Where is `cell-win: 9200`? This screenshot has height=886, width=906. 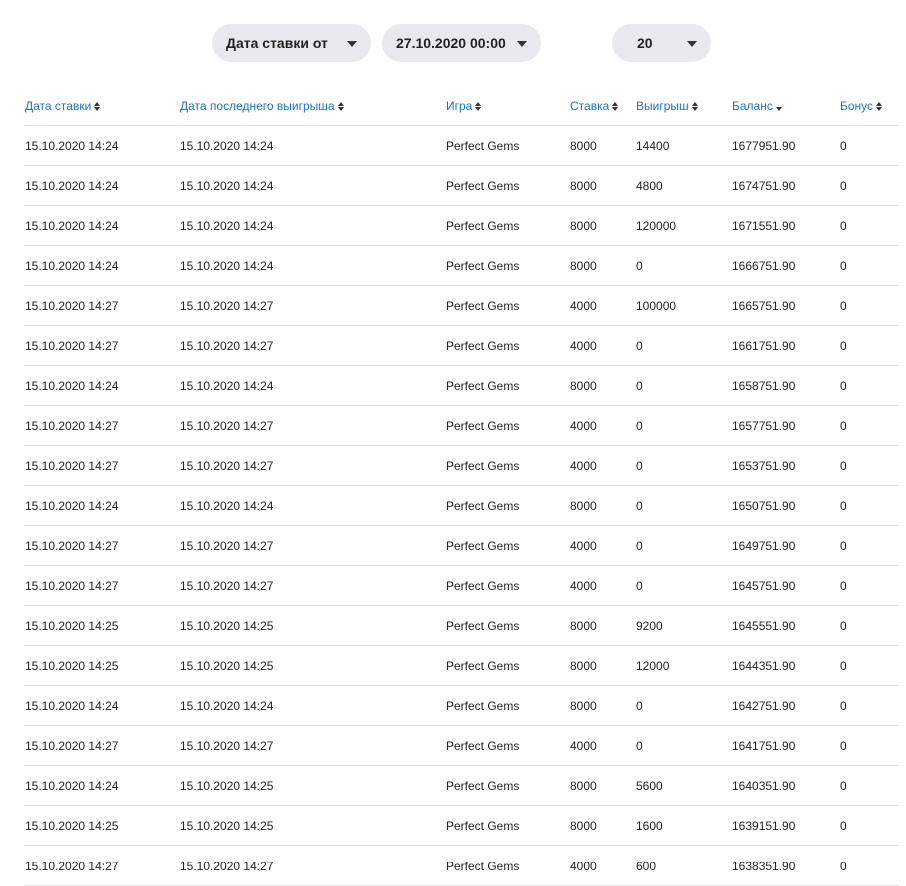
cell-win: 9200 is located at coordinates (683, 625).